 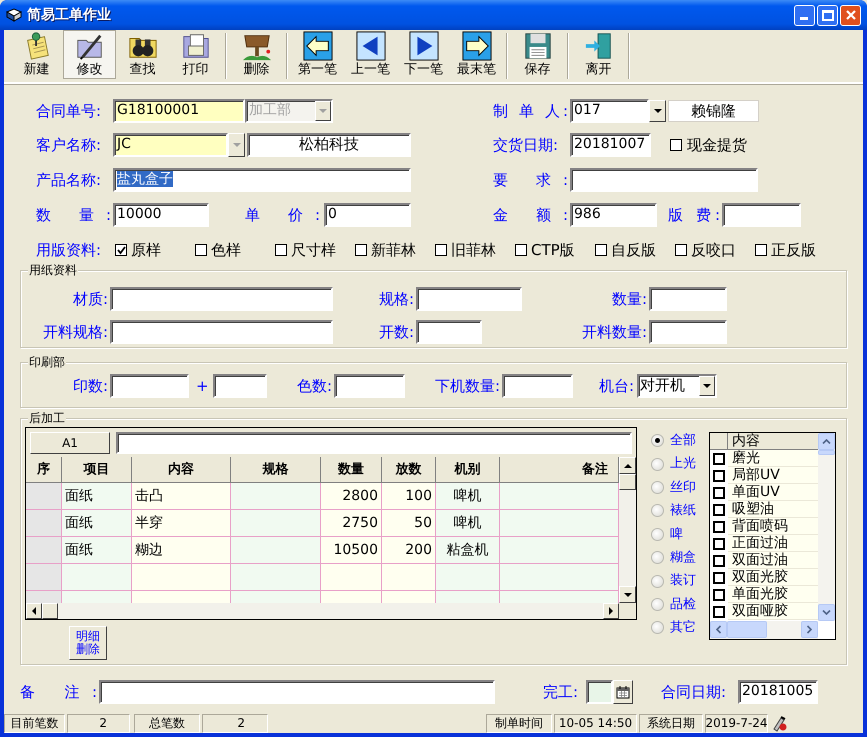 What do you see at coordinates (142, 54) in the screenshot?
I see `toolbar-button: 查找` at bounding box center [142, 54].